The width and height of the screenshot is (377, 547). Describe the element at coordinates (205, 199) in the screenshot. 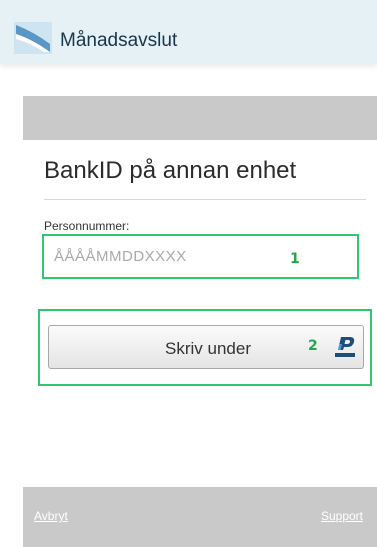

I see `divider` at that location.